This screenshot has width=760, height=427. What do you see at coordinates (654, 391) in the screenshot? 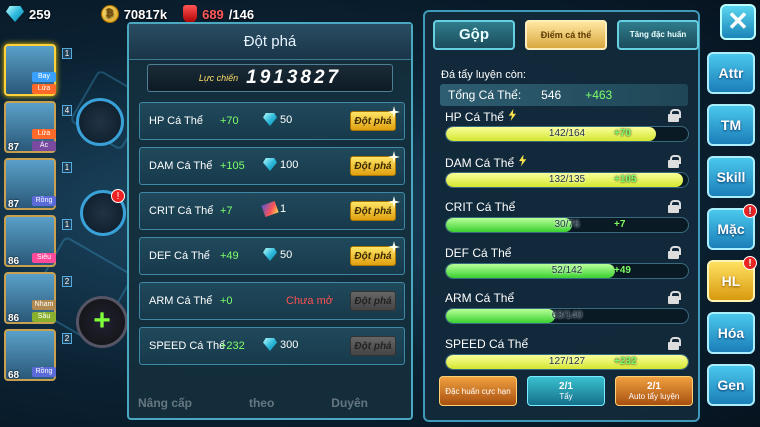
I see `auto-reroll-button: 2/1 Auto tẩy luyện` at bounding box center [654, 391].